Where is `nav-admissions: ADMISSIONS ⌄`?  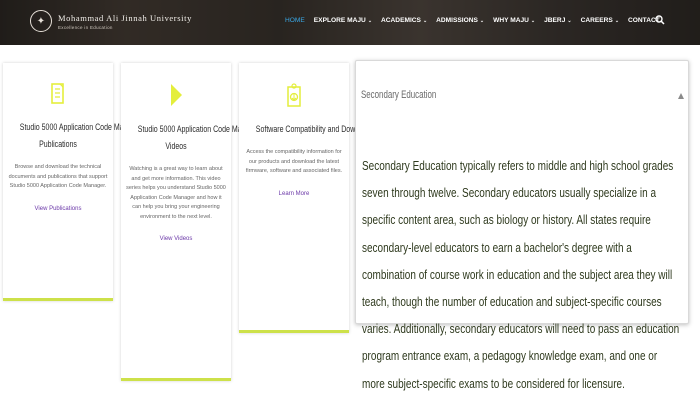 nav-admissions: ADMISSIONS ⌄ is located at coordinates (460, 20).